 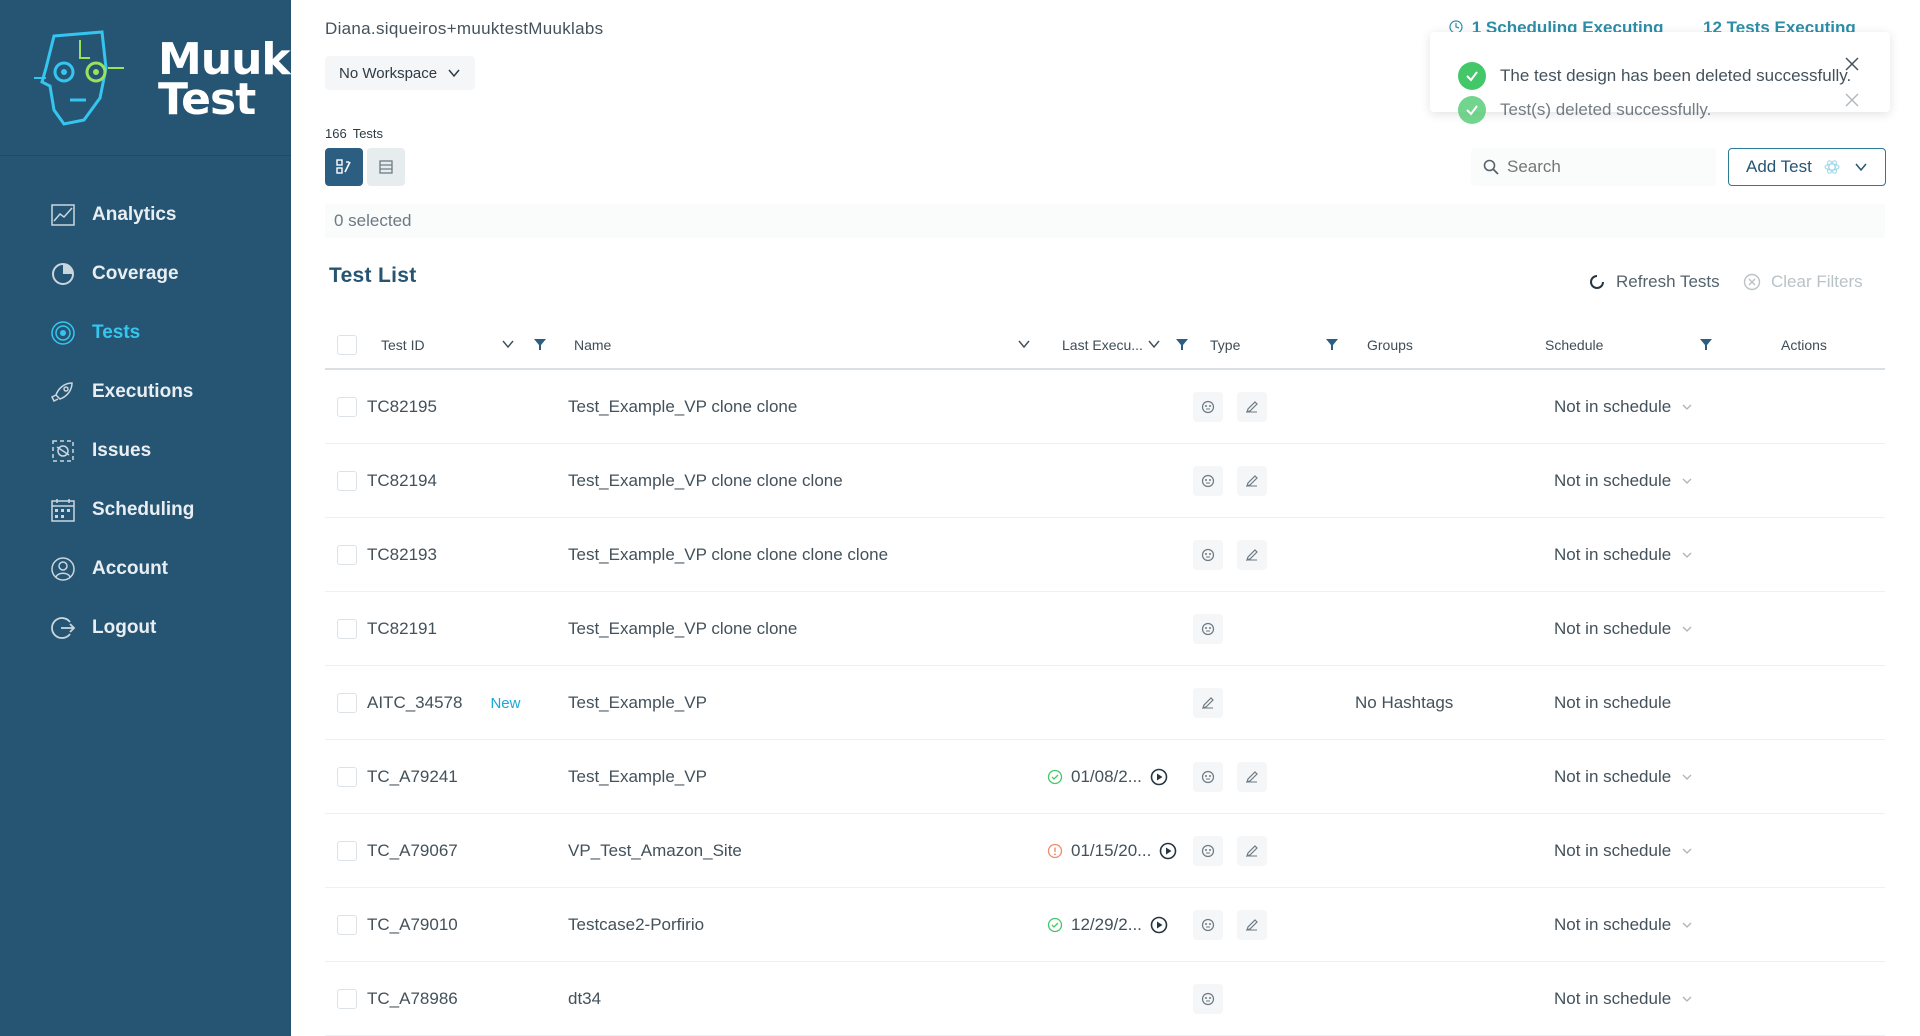 What do you see at coordinates (145, 450) in the screenshot?
I see `sidebar-item-issues: Issues` at bounding box center [145, 450].